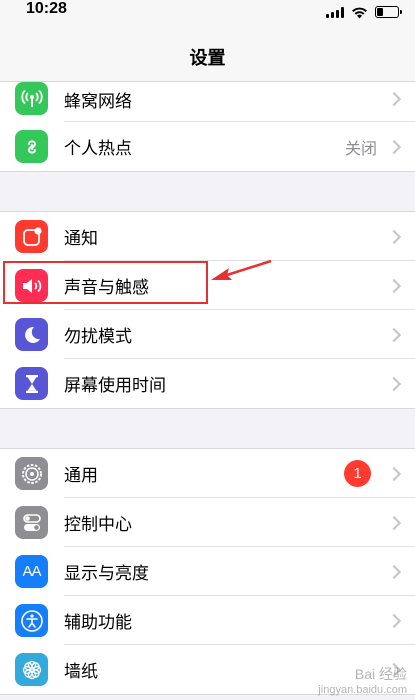  I want to click on settings-row-label: 屏幕使用时间, so click(115, 386).